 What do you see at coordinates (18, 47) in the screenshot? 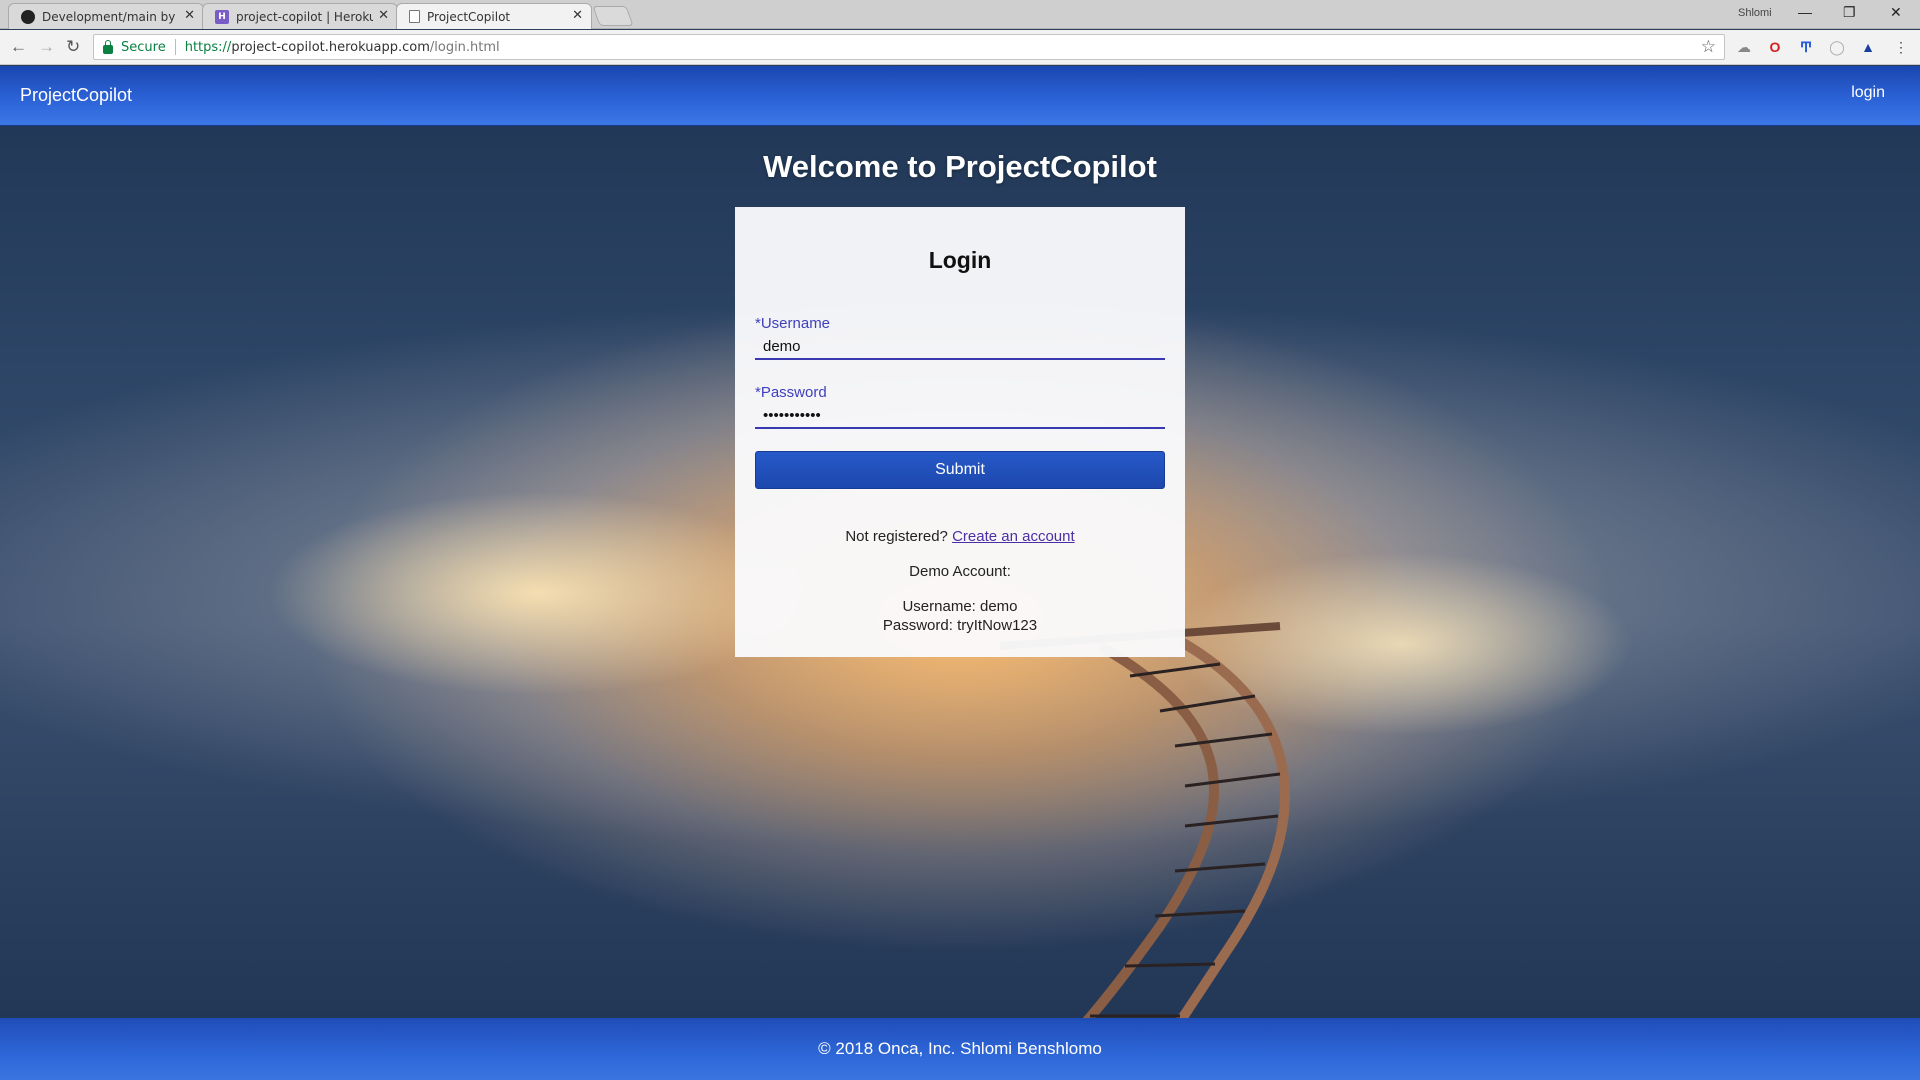
I see `back-icon: ←` at bounding box center [18, 47].